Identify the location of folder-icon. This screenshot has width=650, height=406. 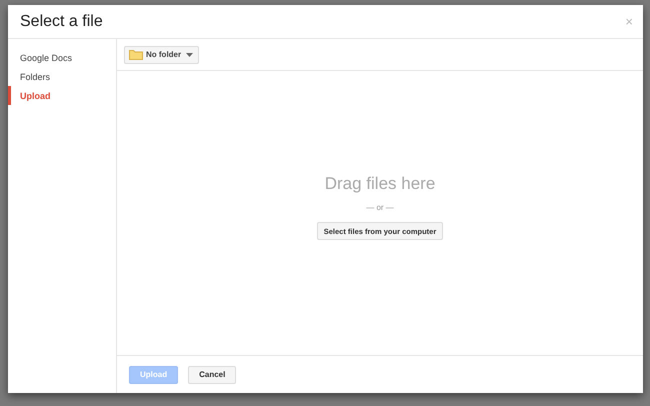
(136, 54).